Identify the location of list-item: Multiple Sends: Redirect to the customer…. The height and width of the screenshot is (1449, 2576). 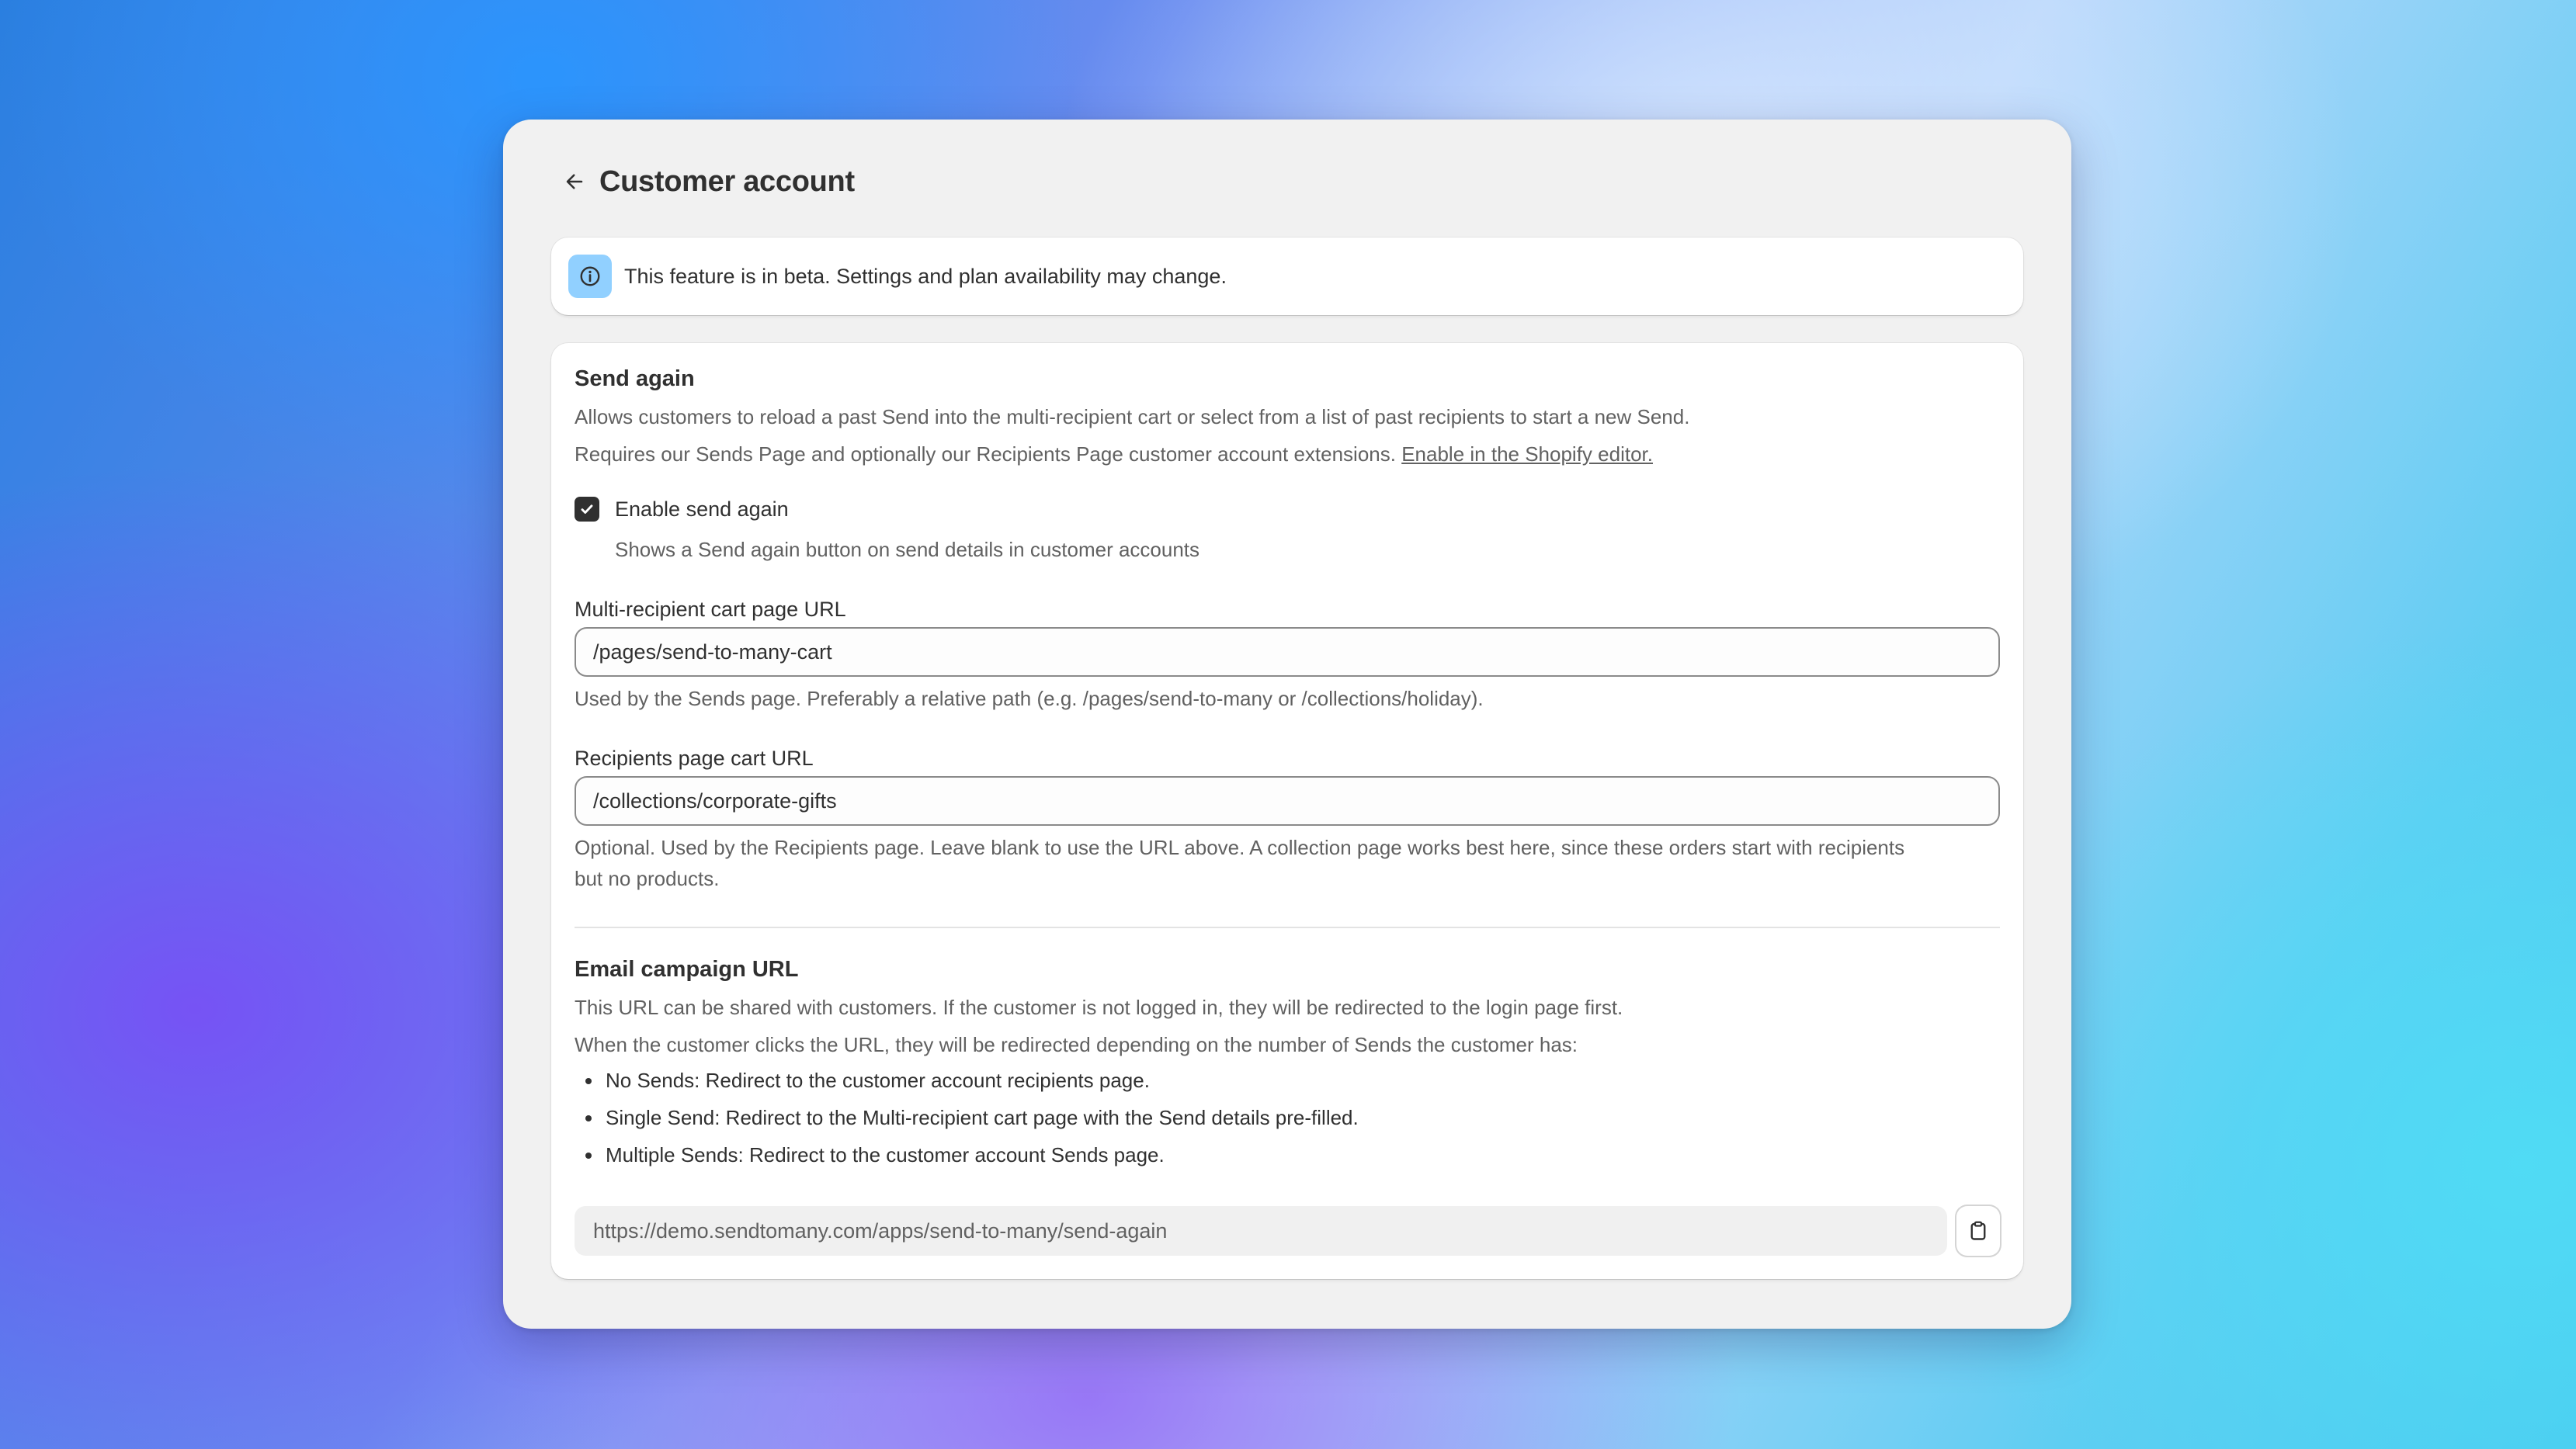
(967, 1155).